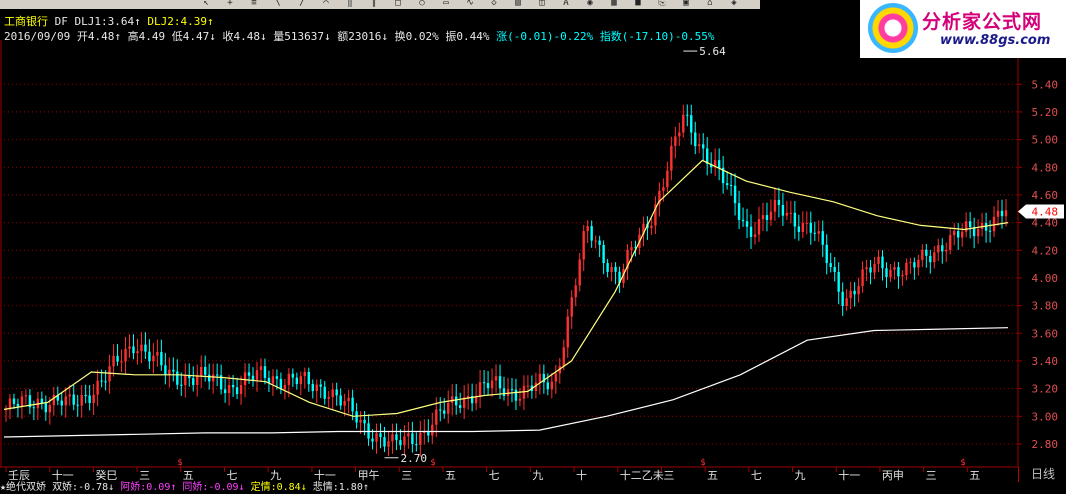 The width and height of the screenshot is (1066, 494). I want to click on indicator-title: ★绝代双娇, so click(23, 487).